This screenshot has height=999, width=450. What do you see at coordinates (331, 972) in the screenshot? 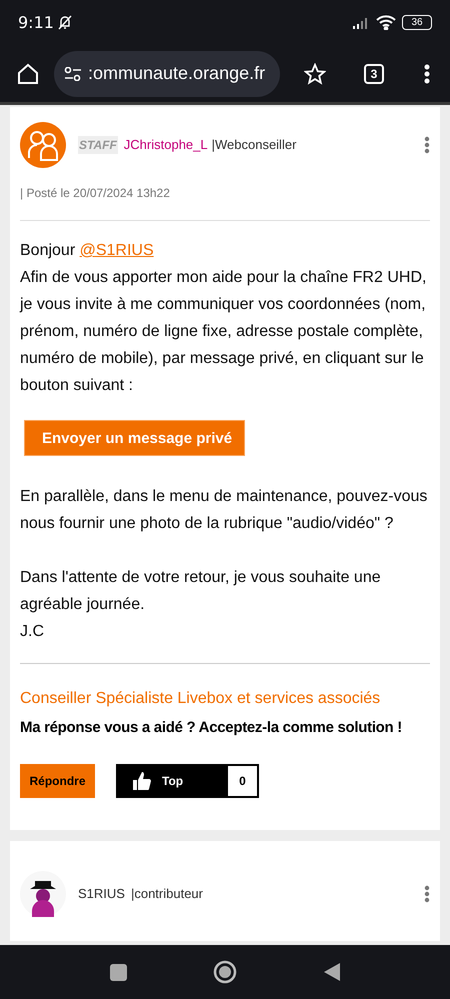
I see `back-button` at bounding box center [331, 972].